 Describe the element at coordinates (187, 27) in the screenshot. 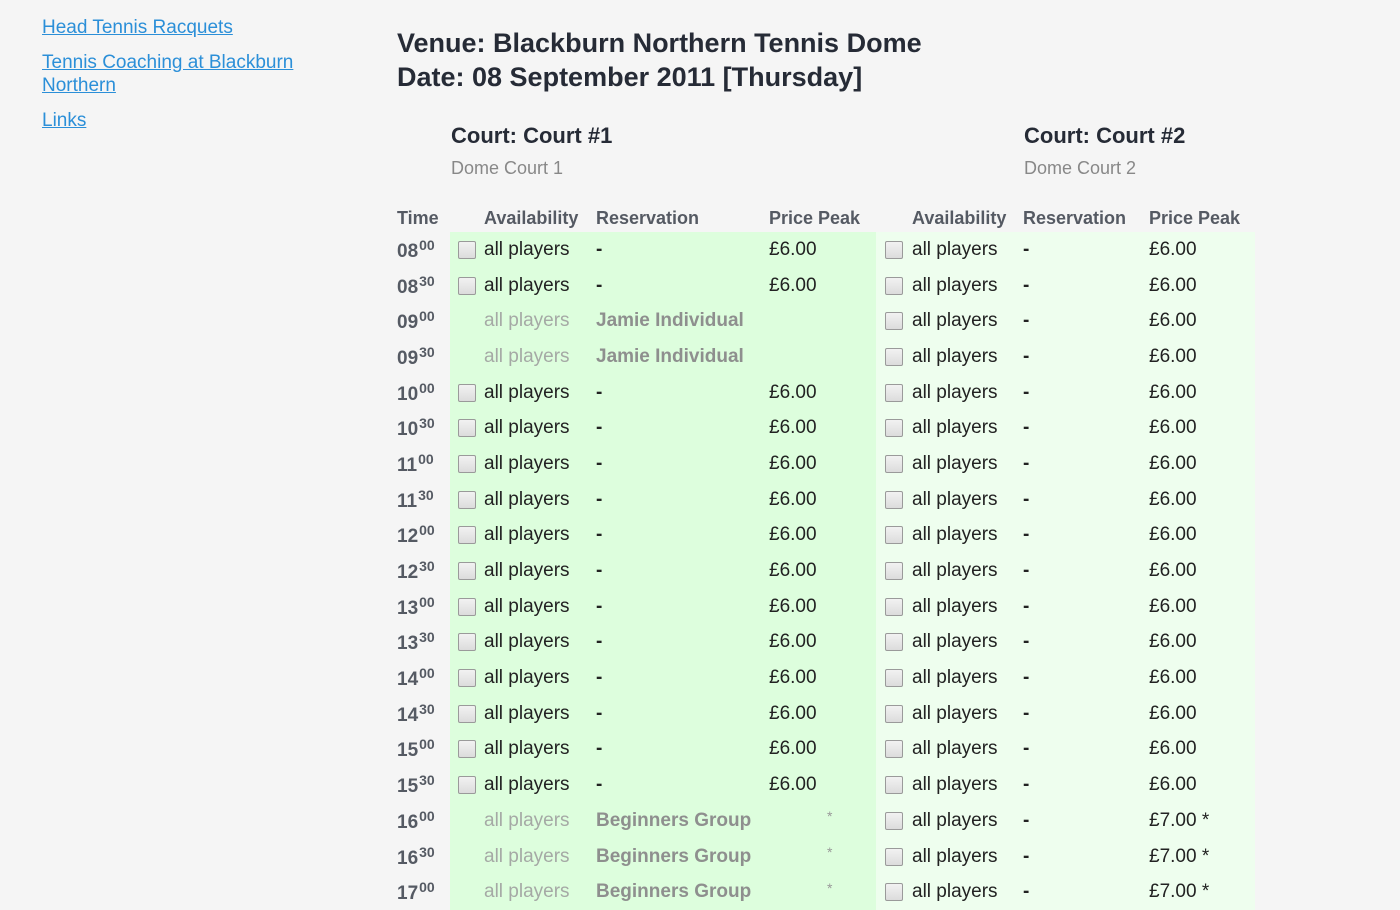

I see `link-head-tennis-racquets: Head Tennis Racquets` at that location.